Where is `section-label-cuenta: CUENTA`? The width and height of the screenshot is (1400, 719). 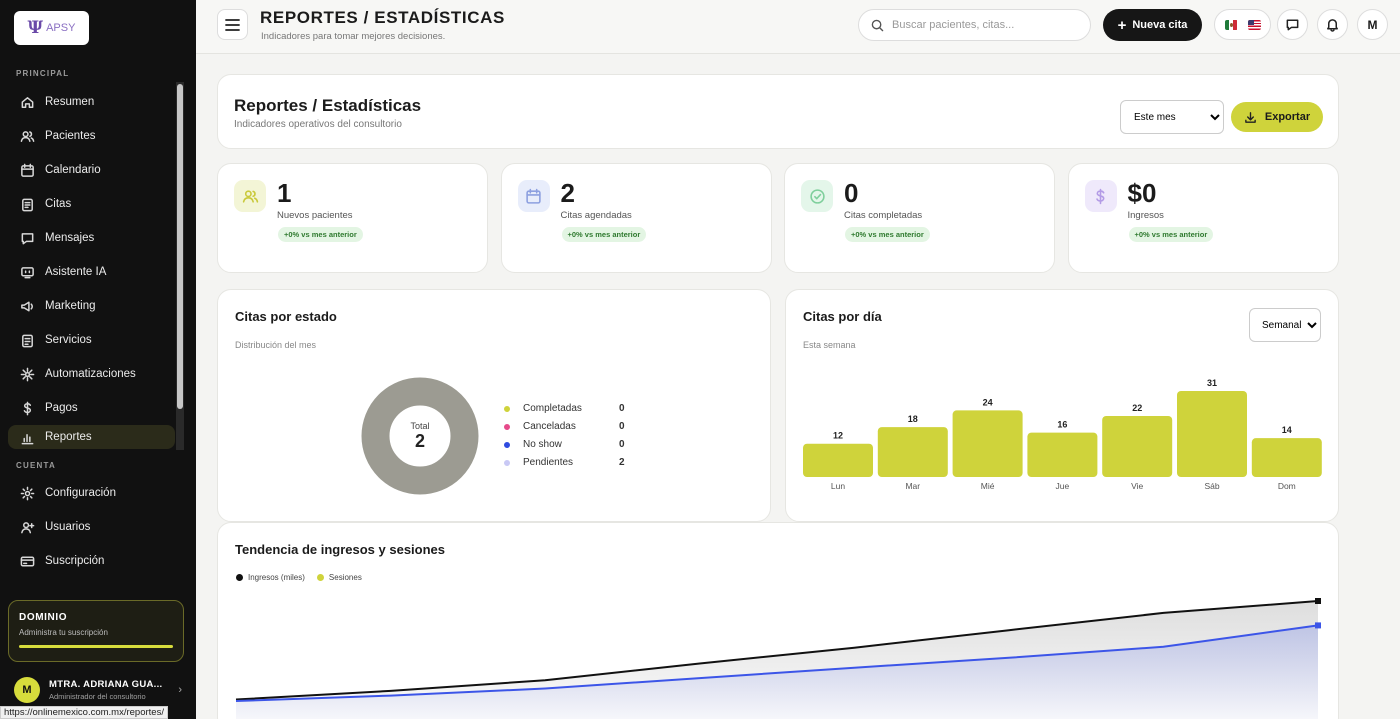 section-label-cuenta: CUENTA is located at coordinates (36, 465).